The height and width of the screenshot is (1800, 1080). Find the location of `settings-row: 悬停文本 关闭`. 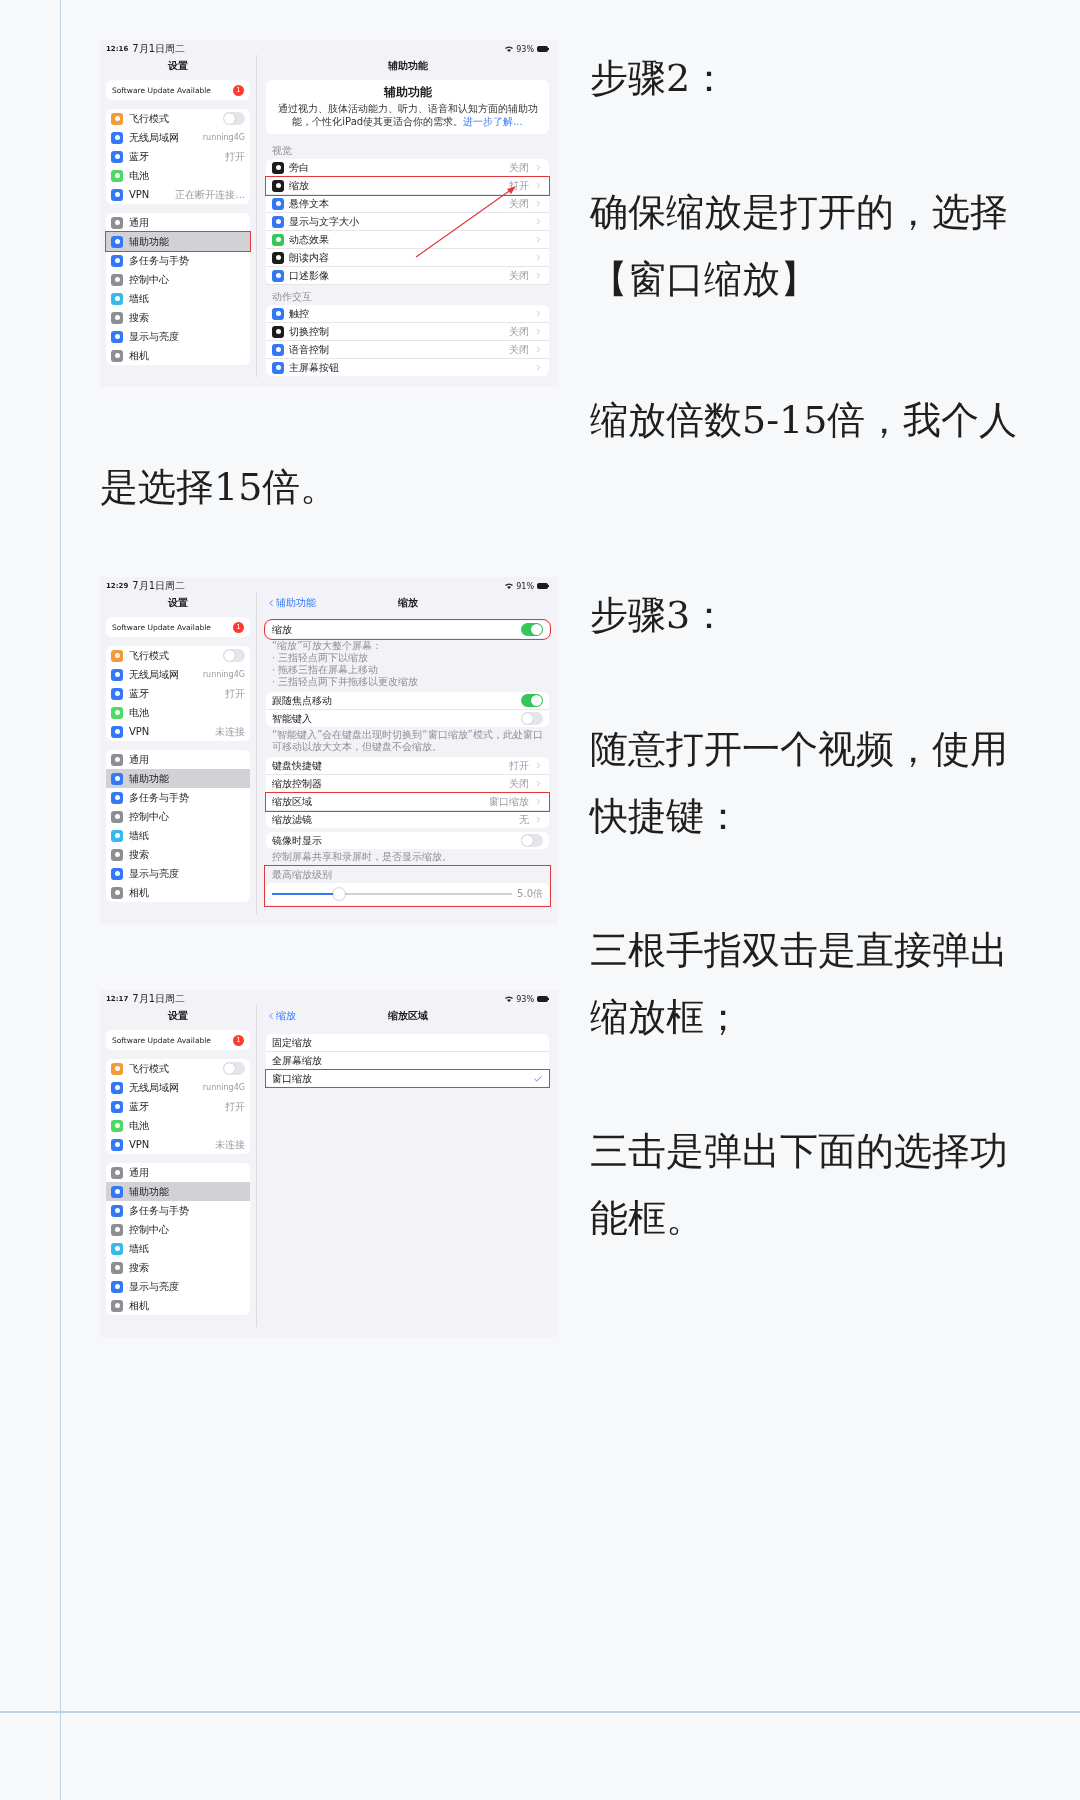

settings-row: 悬停文本 关闭 is located at coordinates (407, 204).